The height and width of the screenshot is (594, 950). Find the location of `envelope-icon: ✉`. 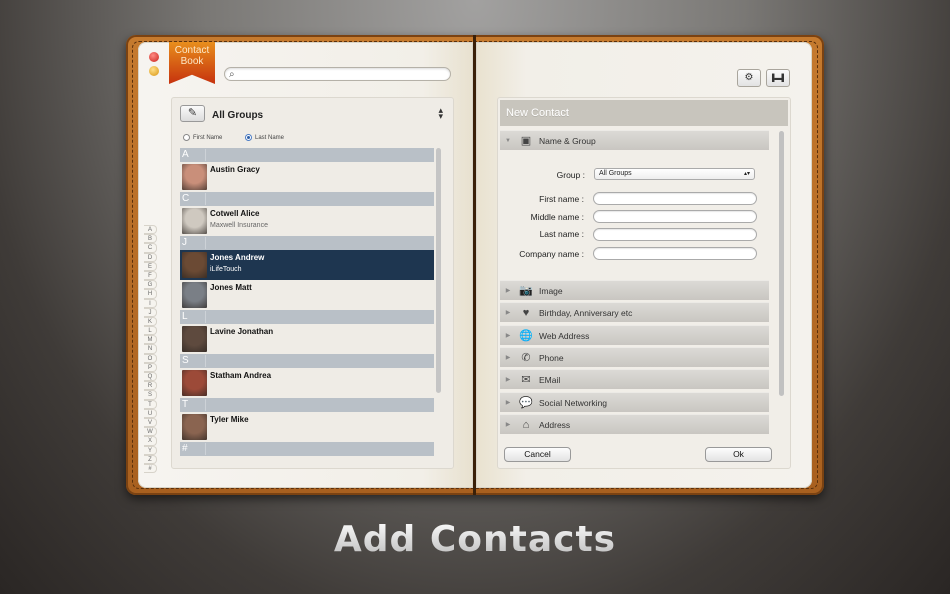

envelope-icon: ✉ is located at coordinates (526, 380).